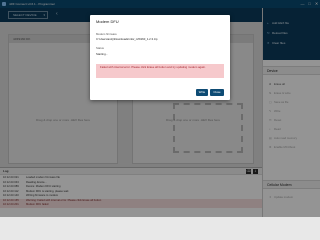  What do you see at coordinates (217, 92) in the screenshot?
I see `close-button: Close` at bounding box center [217, 92].